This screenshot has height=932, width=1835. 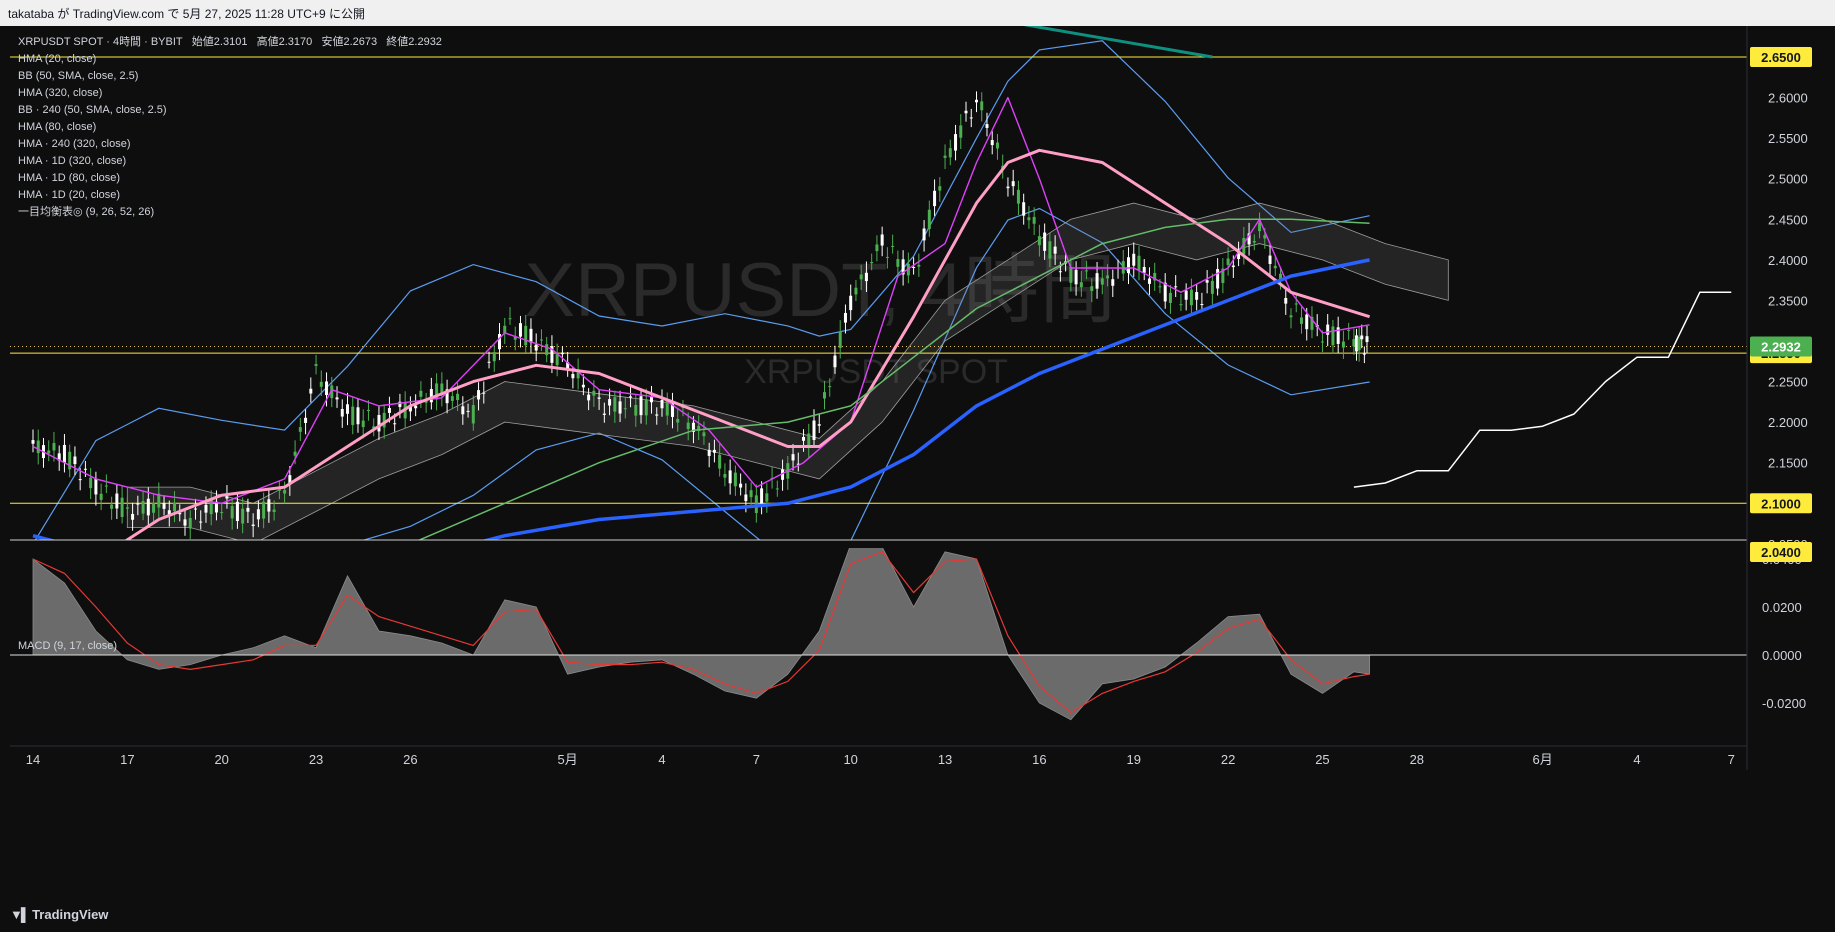 What do you see at coordinates (1781, 347) in the screenshot?
I see `last-price-tag: 2.2932` at bounding box center [1781, 347].